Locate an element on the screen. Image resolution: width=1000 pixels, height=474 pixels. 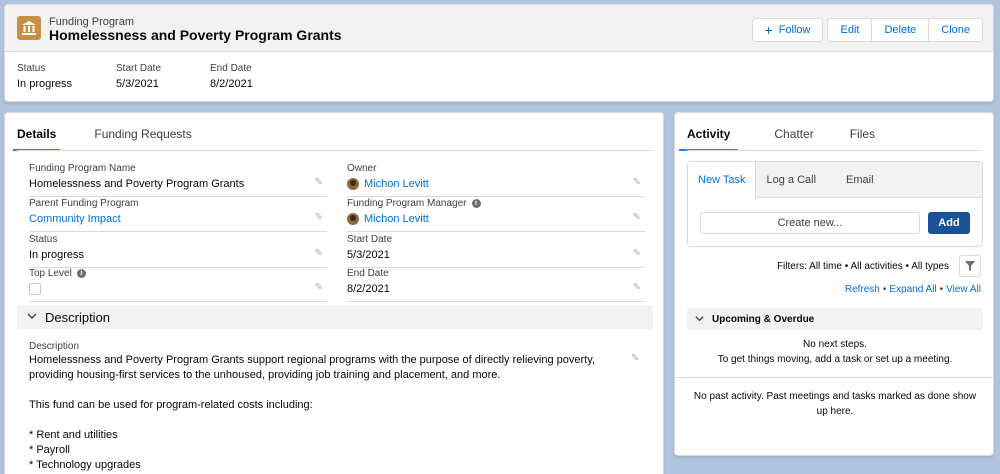
field-label: Top Level i is located at coordinates (178, 273).